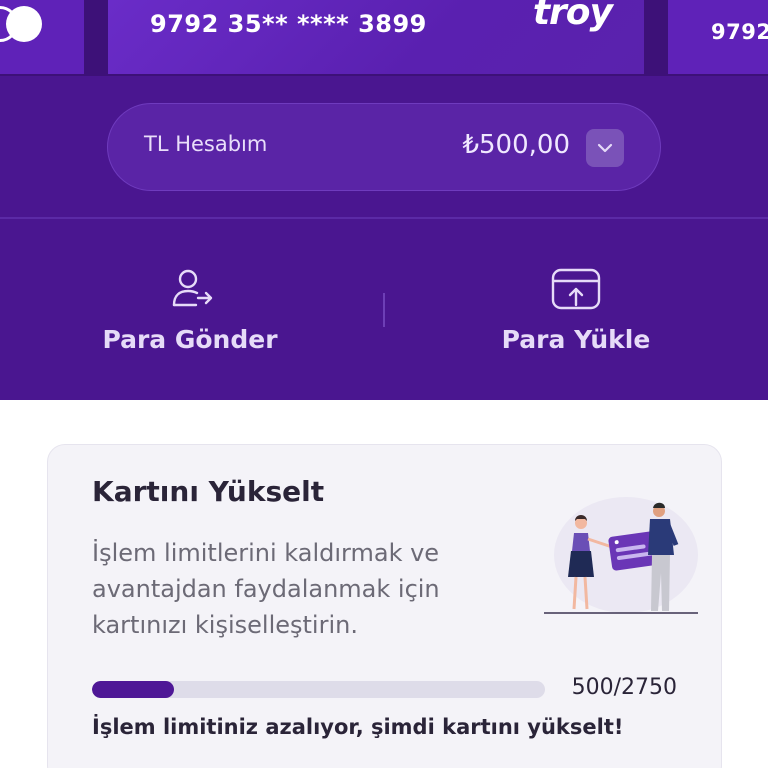 The height and width of the screenshot is (768, 768). I want to click on user-arrow-icon, so click(192, 289).